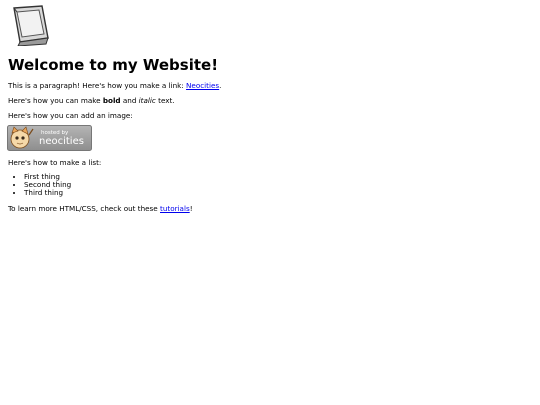 The image size is (540, 405). Describe the element at coordinates (175, 208) in the screenshot. I see `tutorials-link: tutorials` at that location.